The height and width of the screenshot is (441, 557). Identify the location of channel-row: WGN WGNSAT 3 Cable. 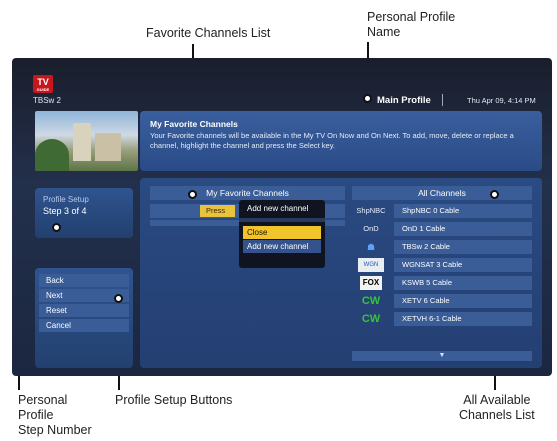
(442, 265).